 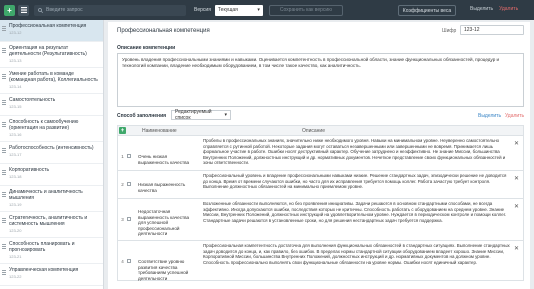 I want to click on sidebar-item-code: 123-12, so click(x=15, y=32).